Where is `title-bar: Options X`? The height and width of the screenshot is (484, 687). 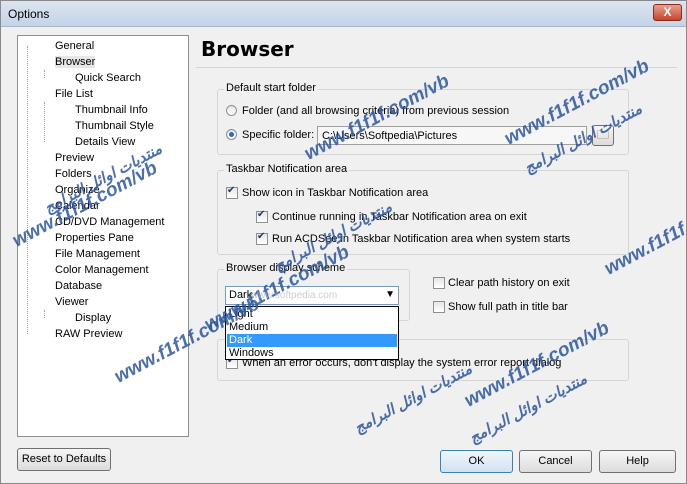 title-bar: Options X is located at coordinates (343, 14).